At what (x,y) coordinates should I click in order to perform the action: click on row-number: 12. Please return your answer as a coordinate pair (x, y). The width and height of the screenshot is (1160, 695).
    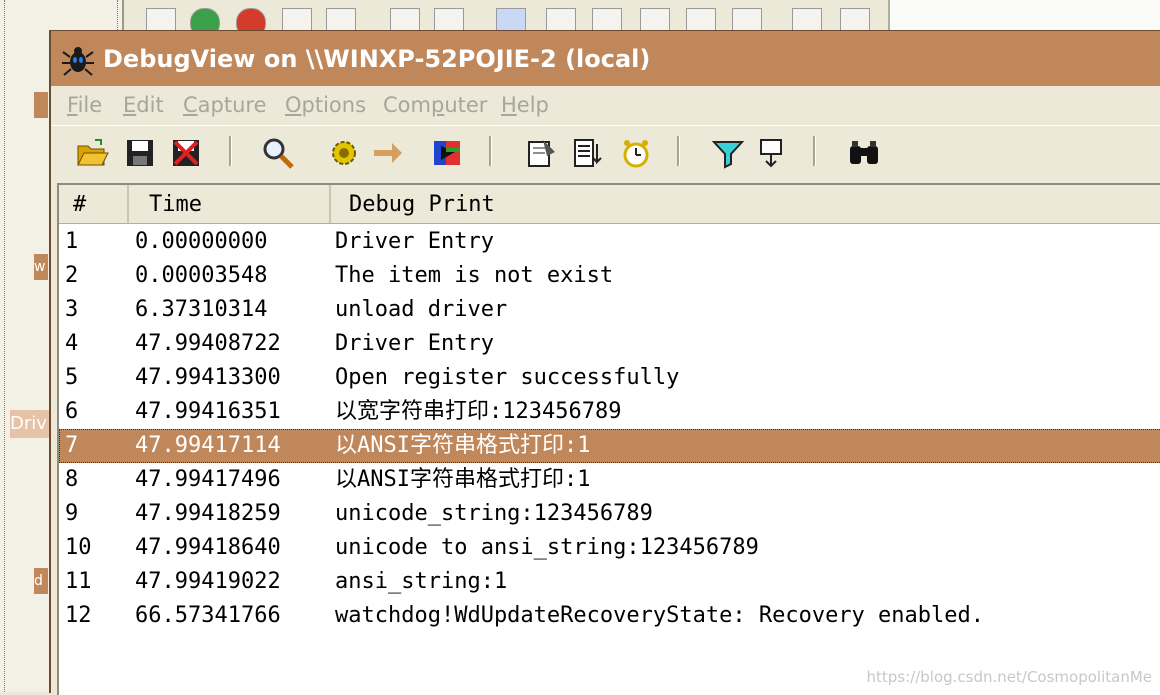
    Looking at the image, I should click on (78, 615).